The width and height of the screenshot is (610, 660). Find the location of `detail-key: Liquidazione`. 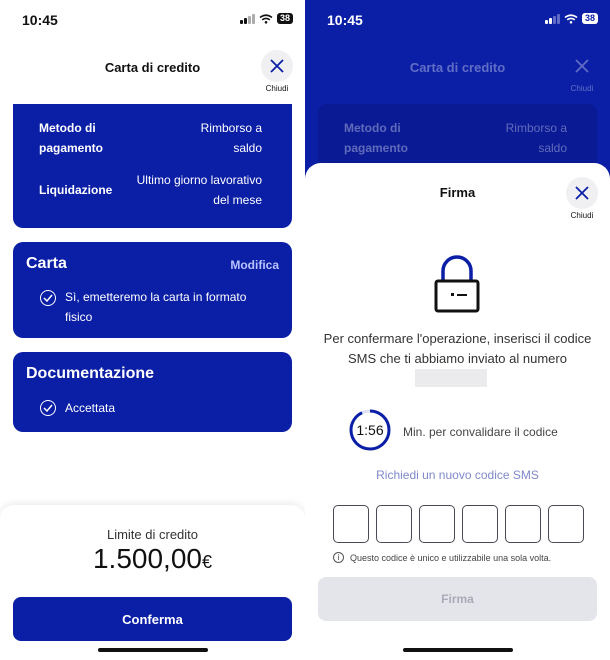

detail-key: Liquidazione is located at coordinates (76, 190).